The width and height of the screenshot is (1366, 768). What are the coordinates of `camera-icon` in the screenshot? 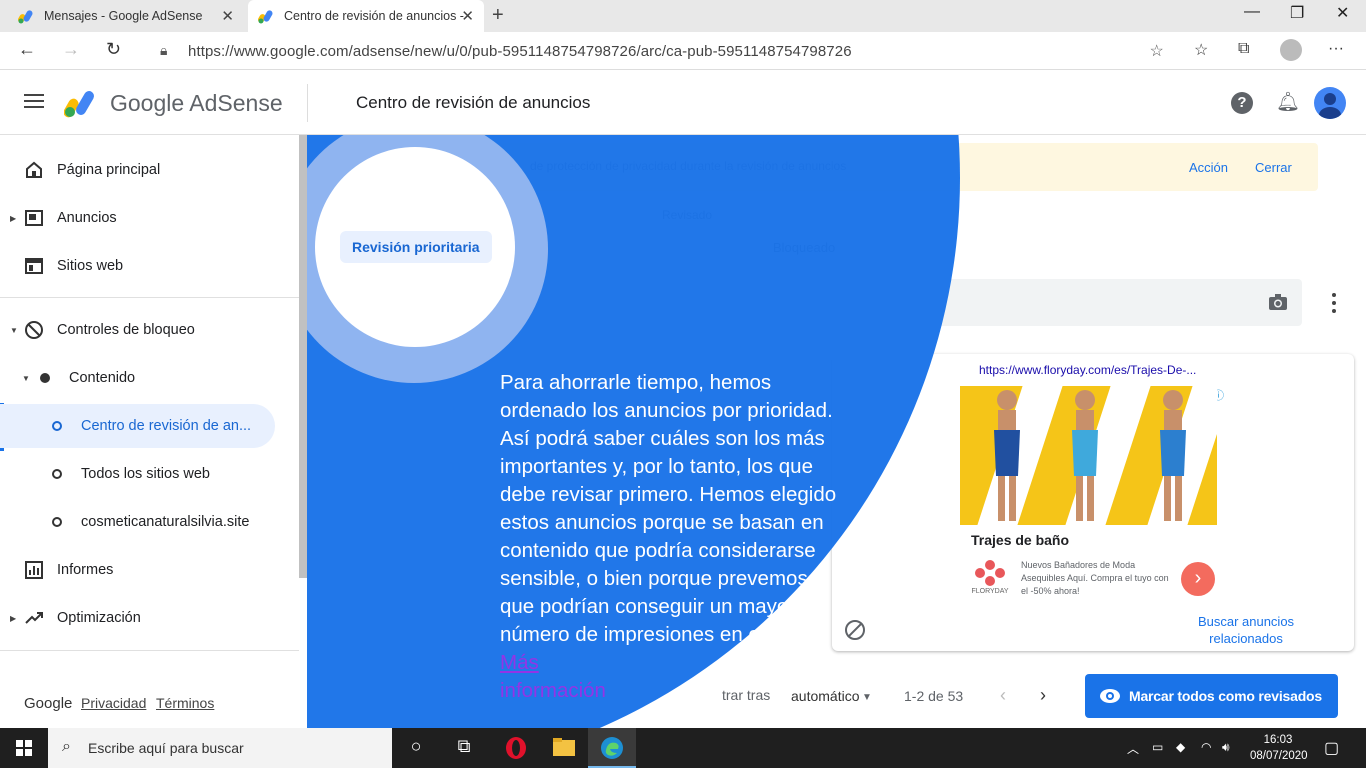 It's located at (1278, 302).